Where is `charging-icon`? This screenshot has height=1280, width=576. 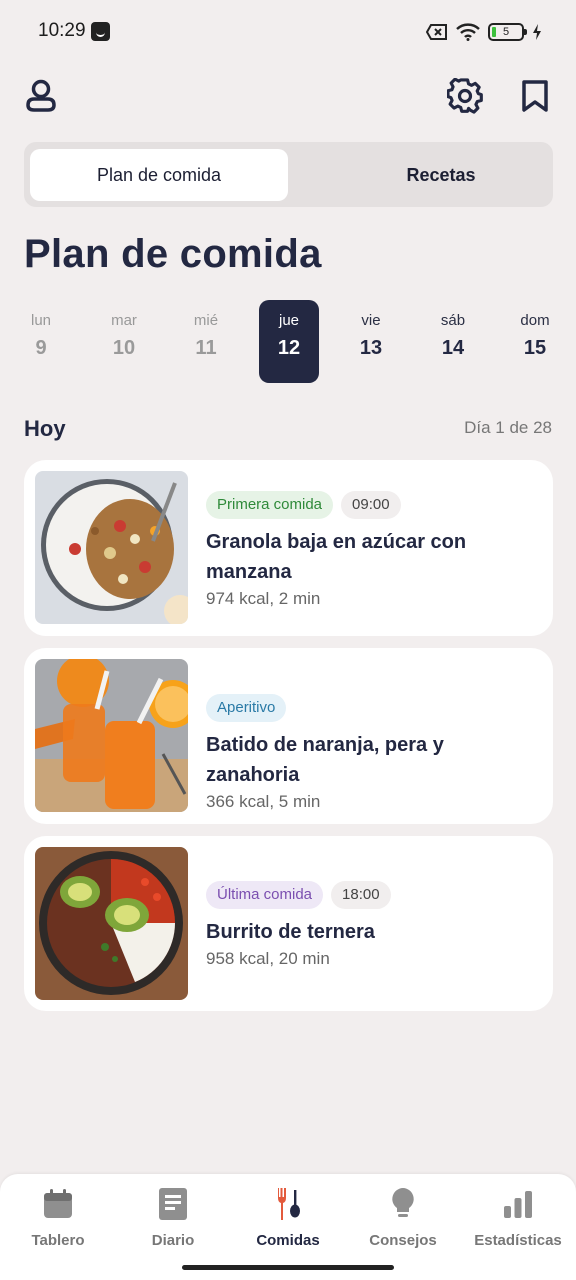 charging-icon is located at coordinates (537, 32).